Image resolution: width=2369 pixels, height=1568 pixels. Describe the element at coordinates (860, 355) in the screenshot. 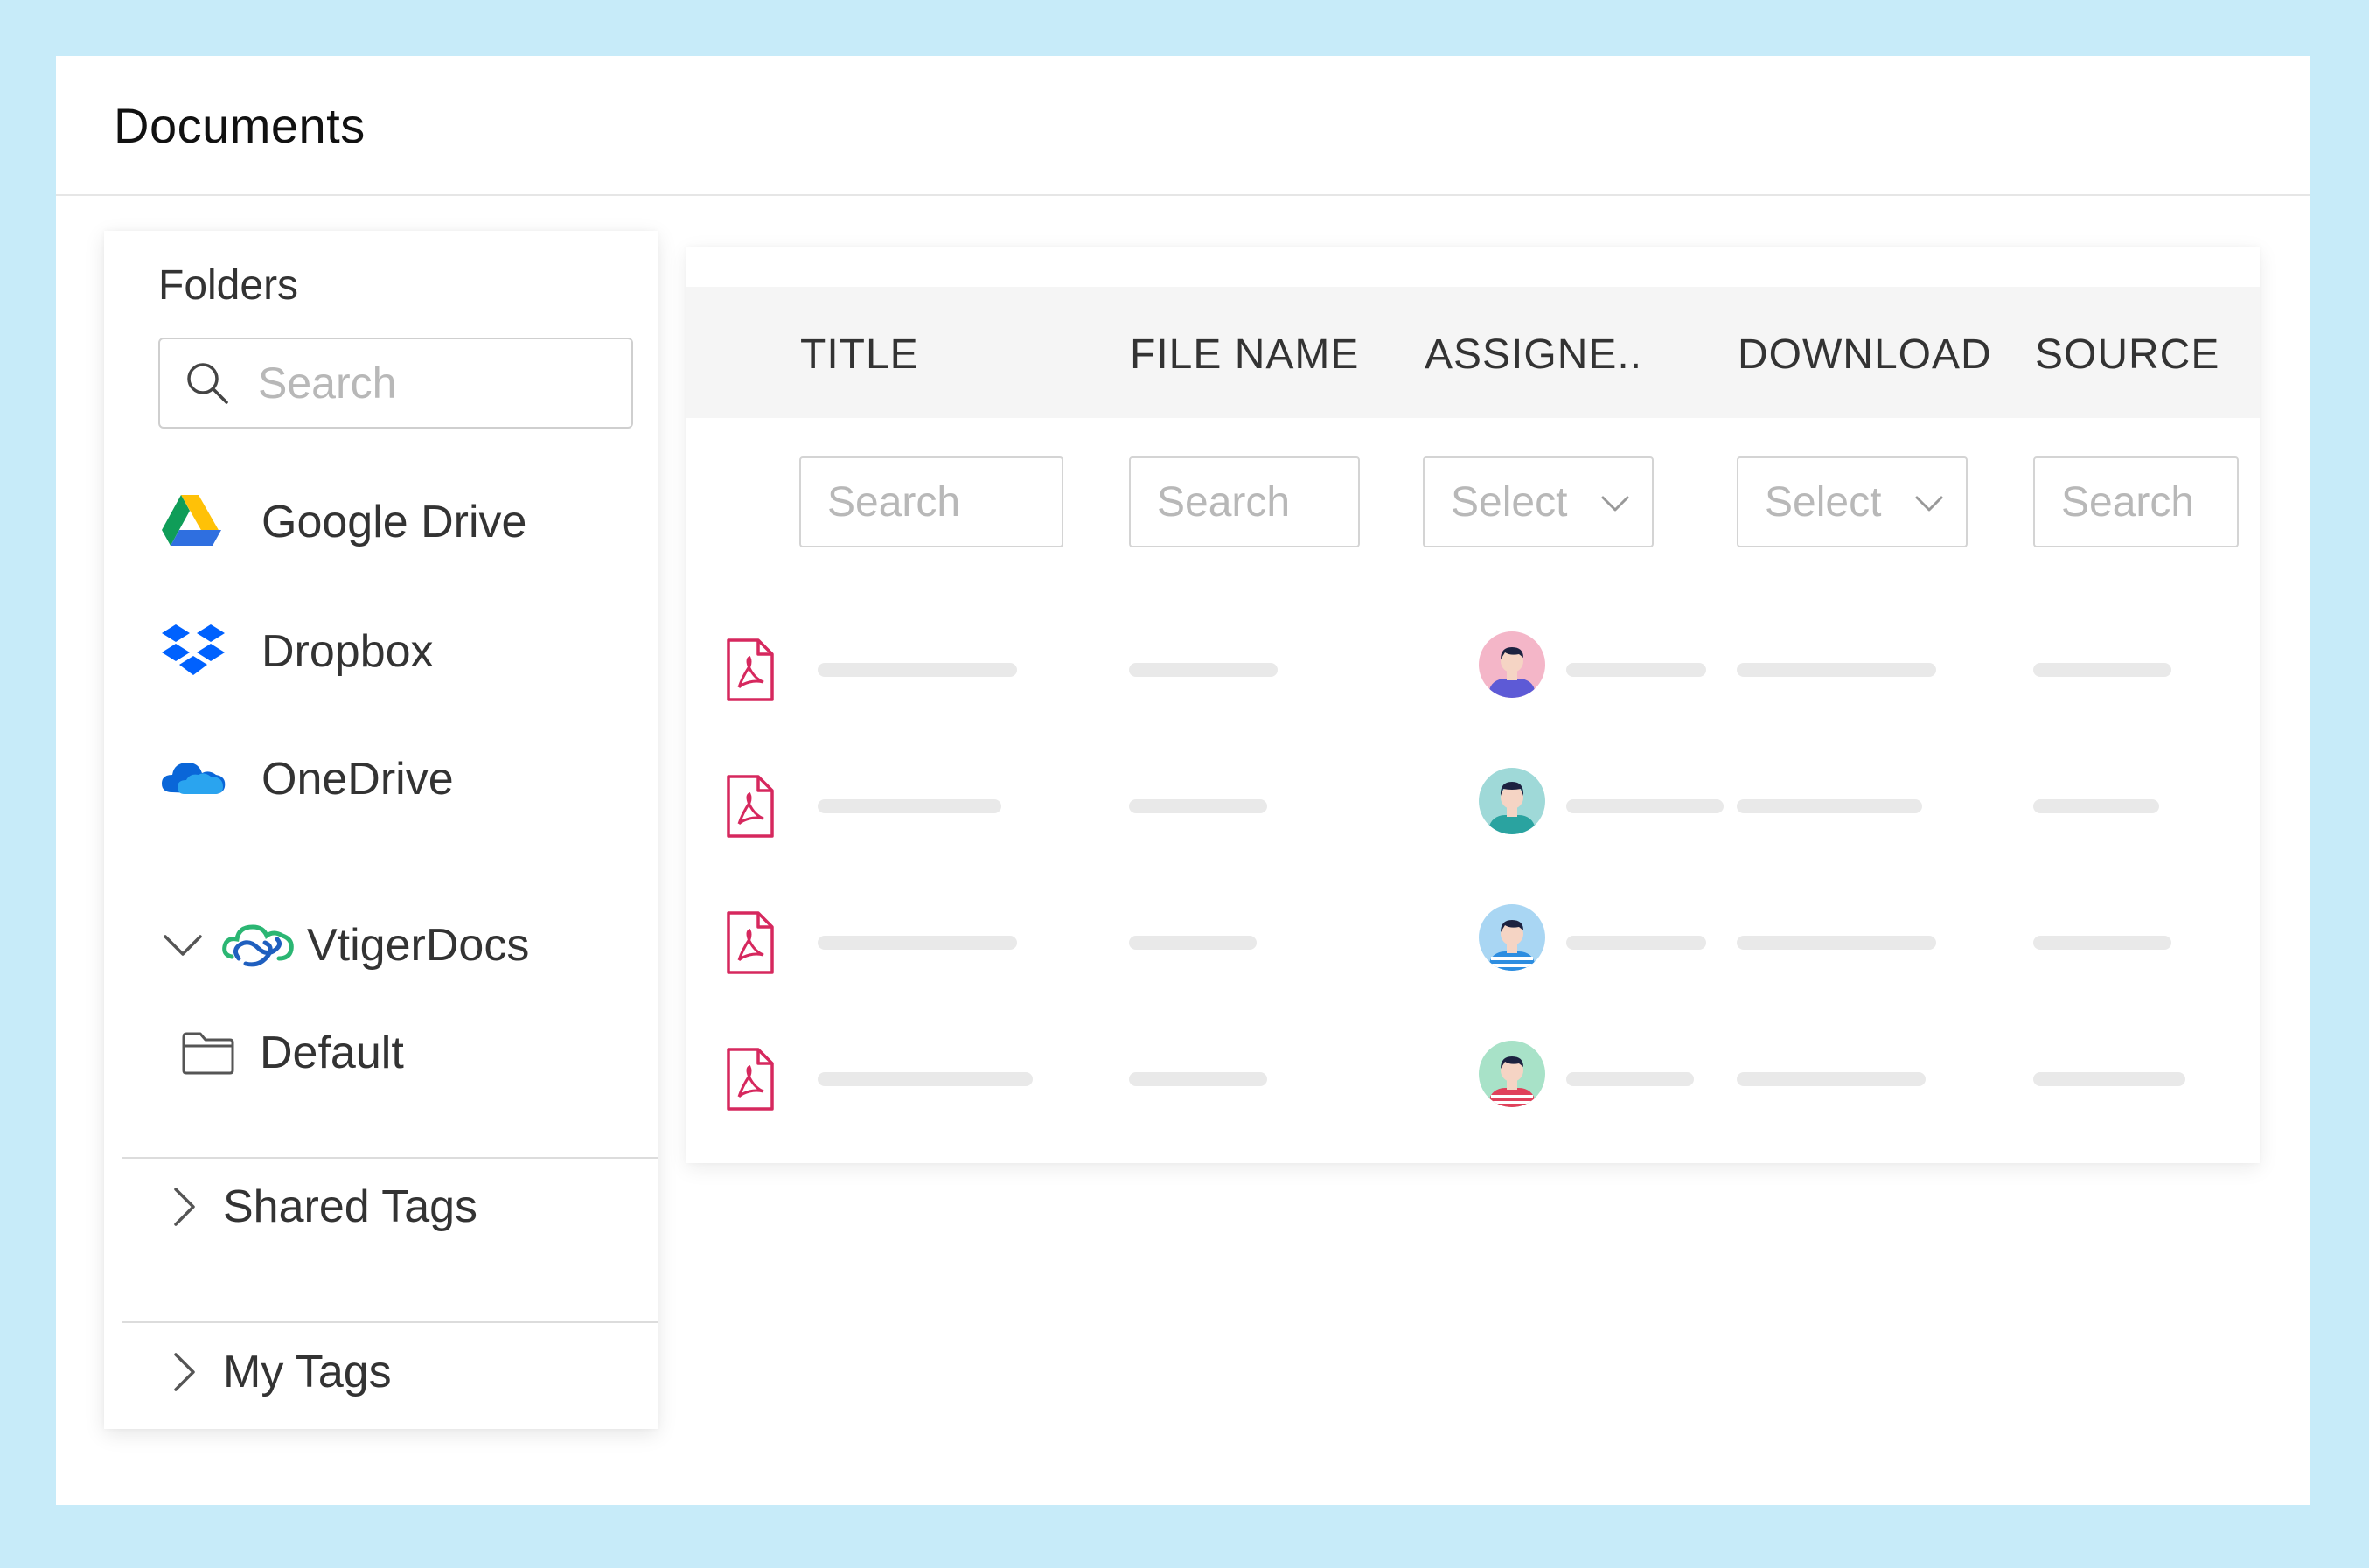

I see `column-header-title: TITLE` at that location.